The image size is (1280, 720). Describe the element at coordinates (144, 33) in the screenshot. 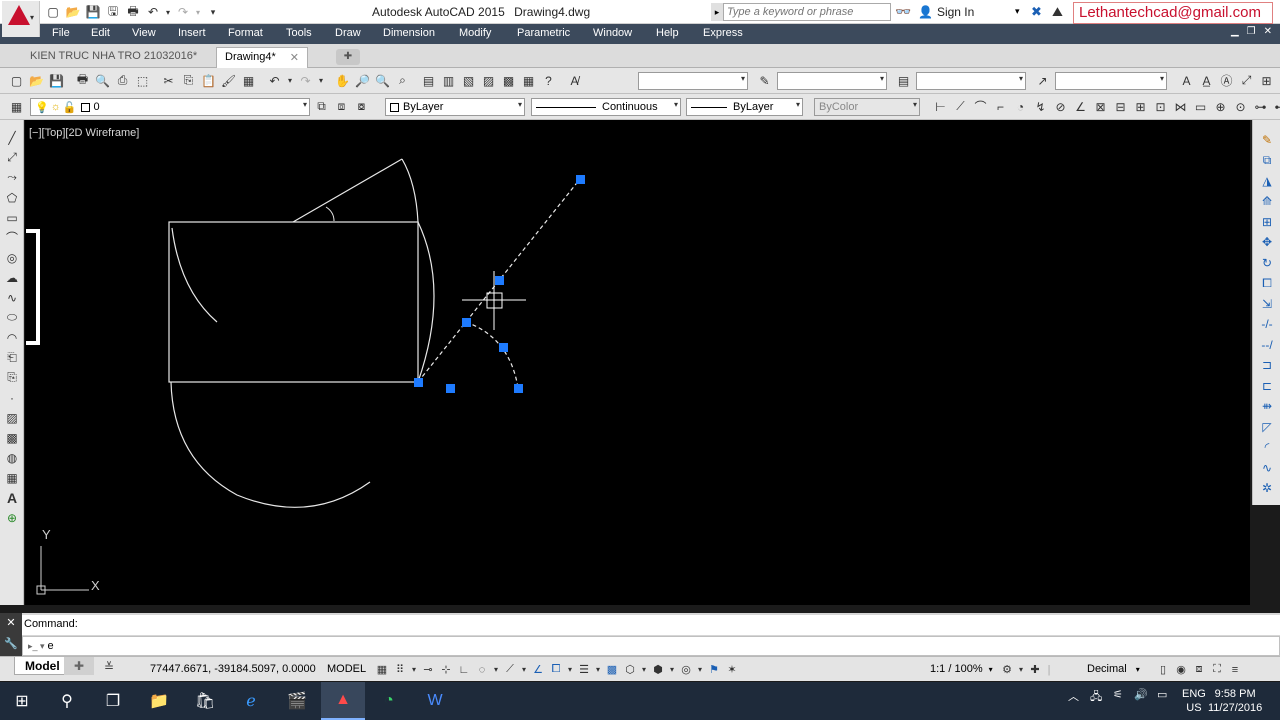

I see `menu-view: View` at that location.